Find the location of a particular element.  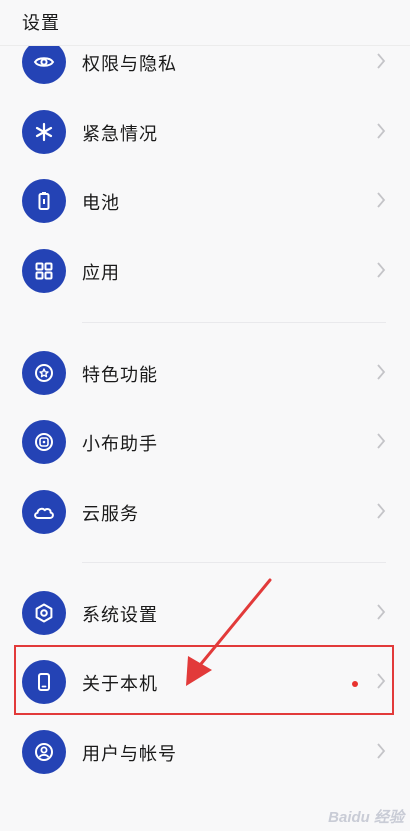

settings-item-label: 电池 is located at coordinates (101, 203).